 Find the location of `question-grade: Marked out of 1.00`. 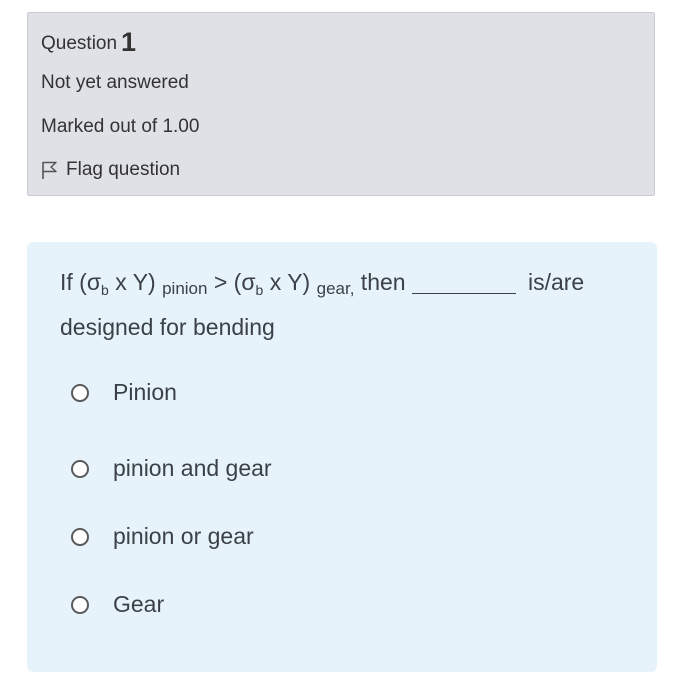

question-grade: Marked out of 1.00 is located at coordinates (120, 126).